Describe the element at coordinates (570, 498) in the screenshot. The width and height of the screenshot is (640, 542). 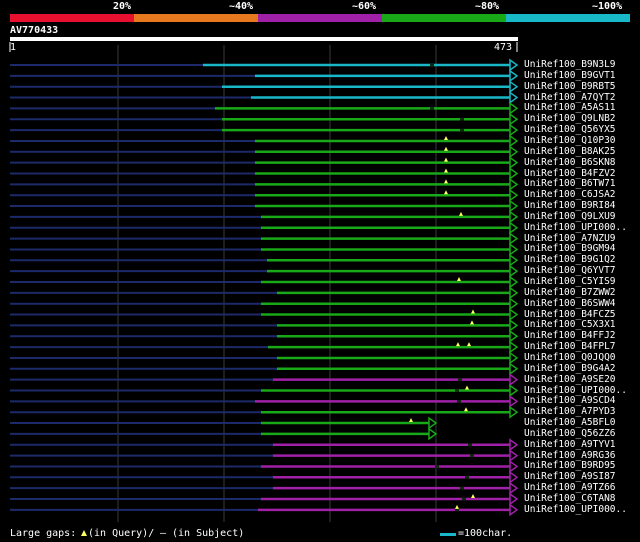
I see `hit-label: UniRef100_C6TAN8` at that location.